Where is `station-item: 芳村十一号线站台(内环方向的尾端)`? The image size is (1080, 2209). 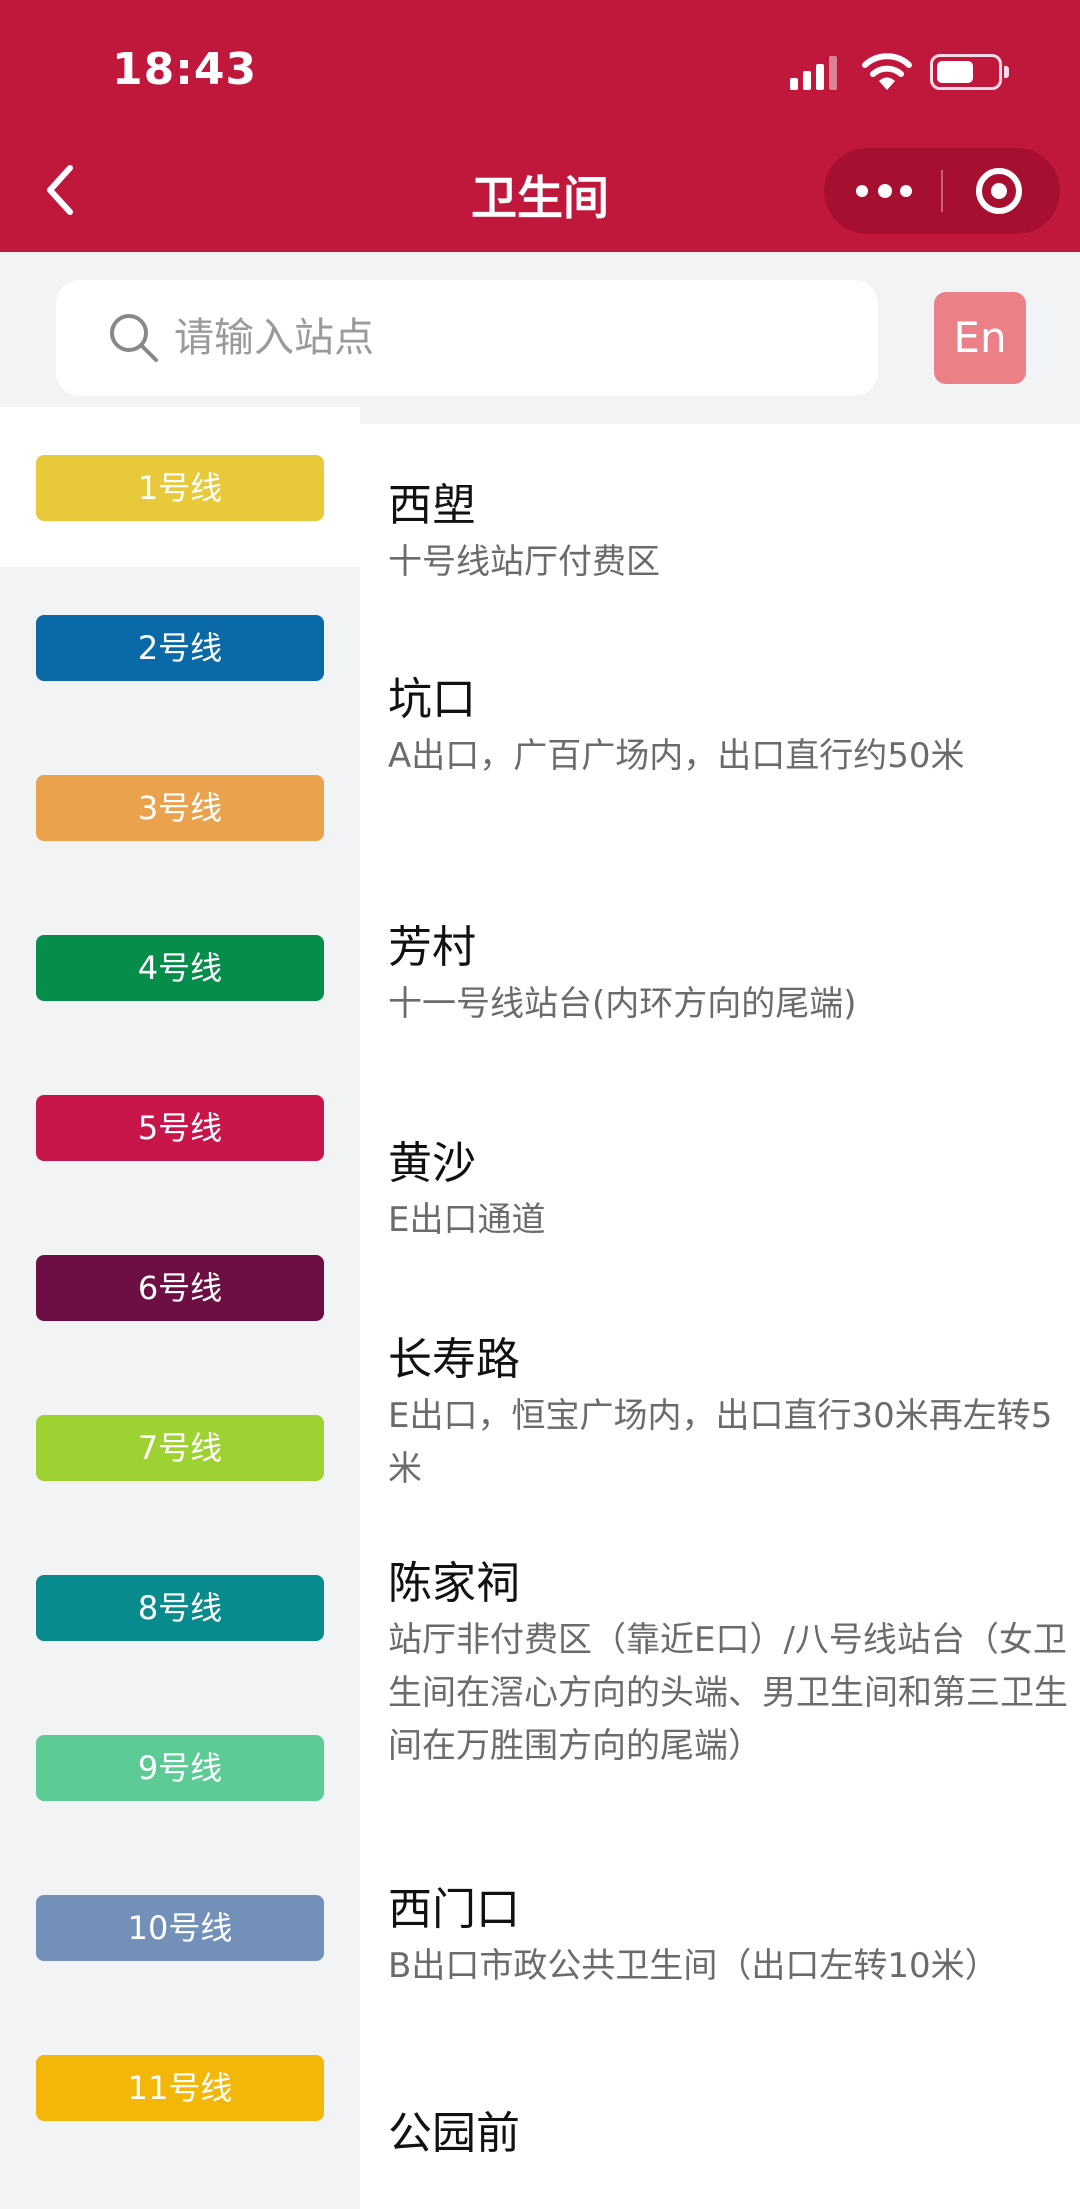 station-item: 芳村十一号线站台(内环方向的尾端) is located at coordinates (728, 975).